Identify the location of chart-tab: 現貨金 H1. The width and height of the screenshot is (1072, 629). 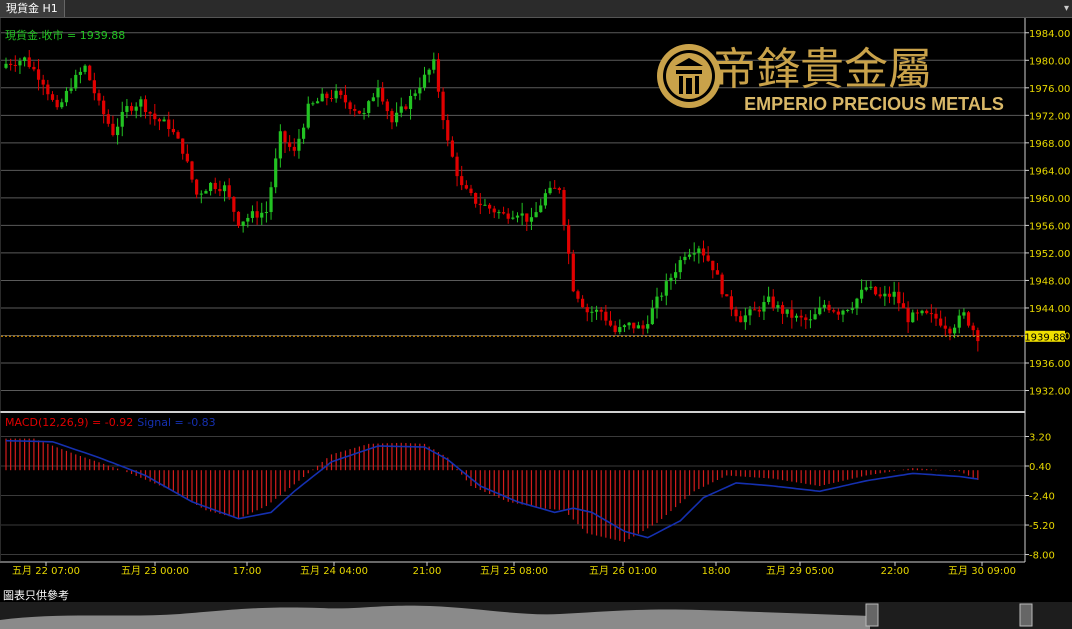
(32, 8).